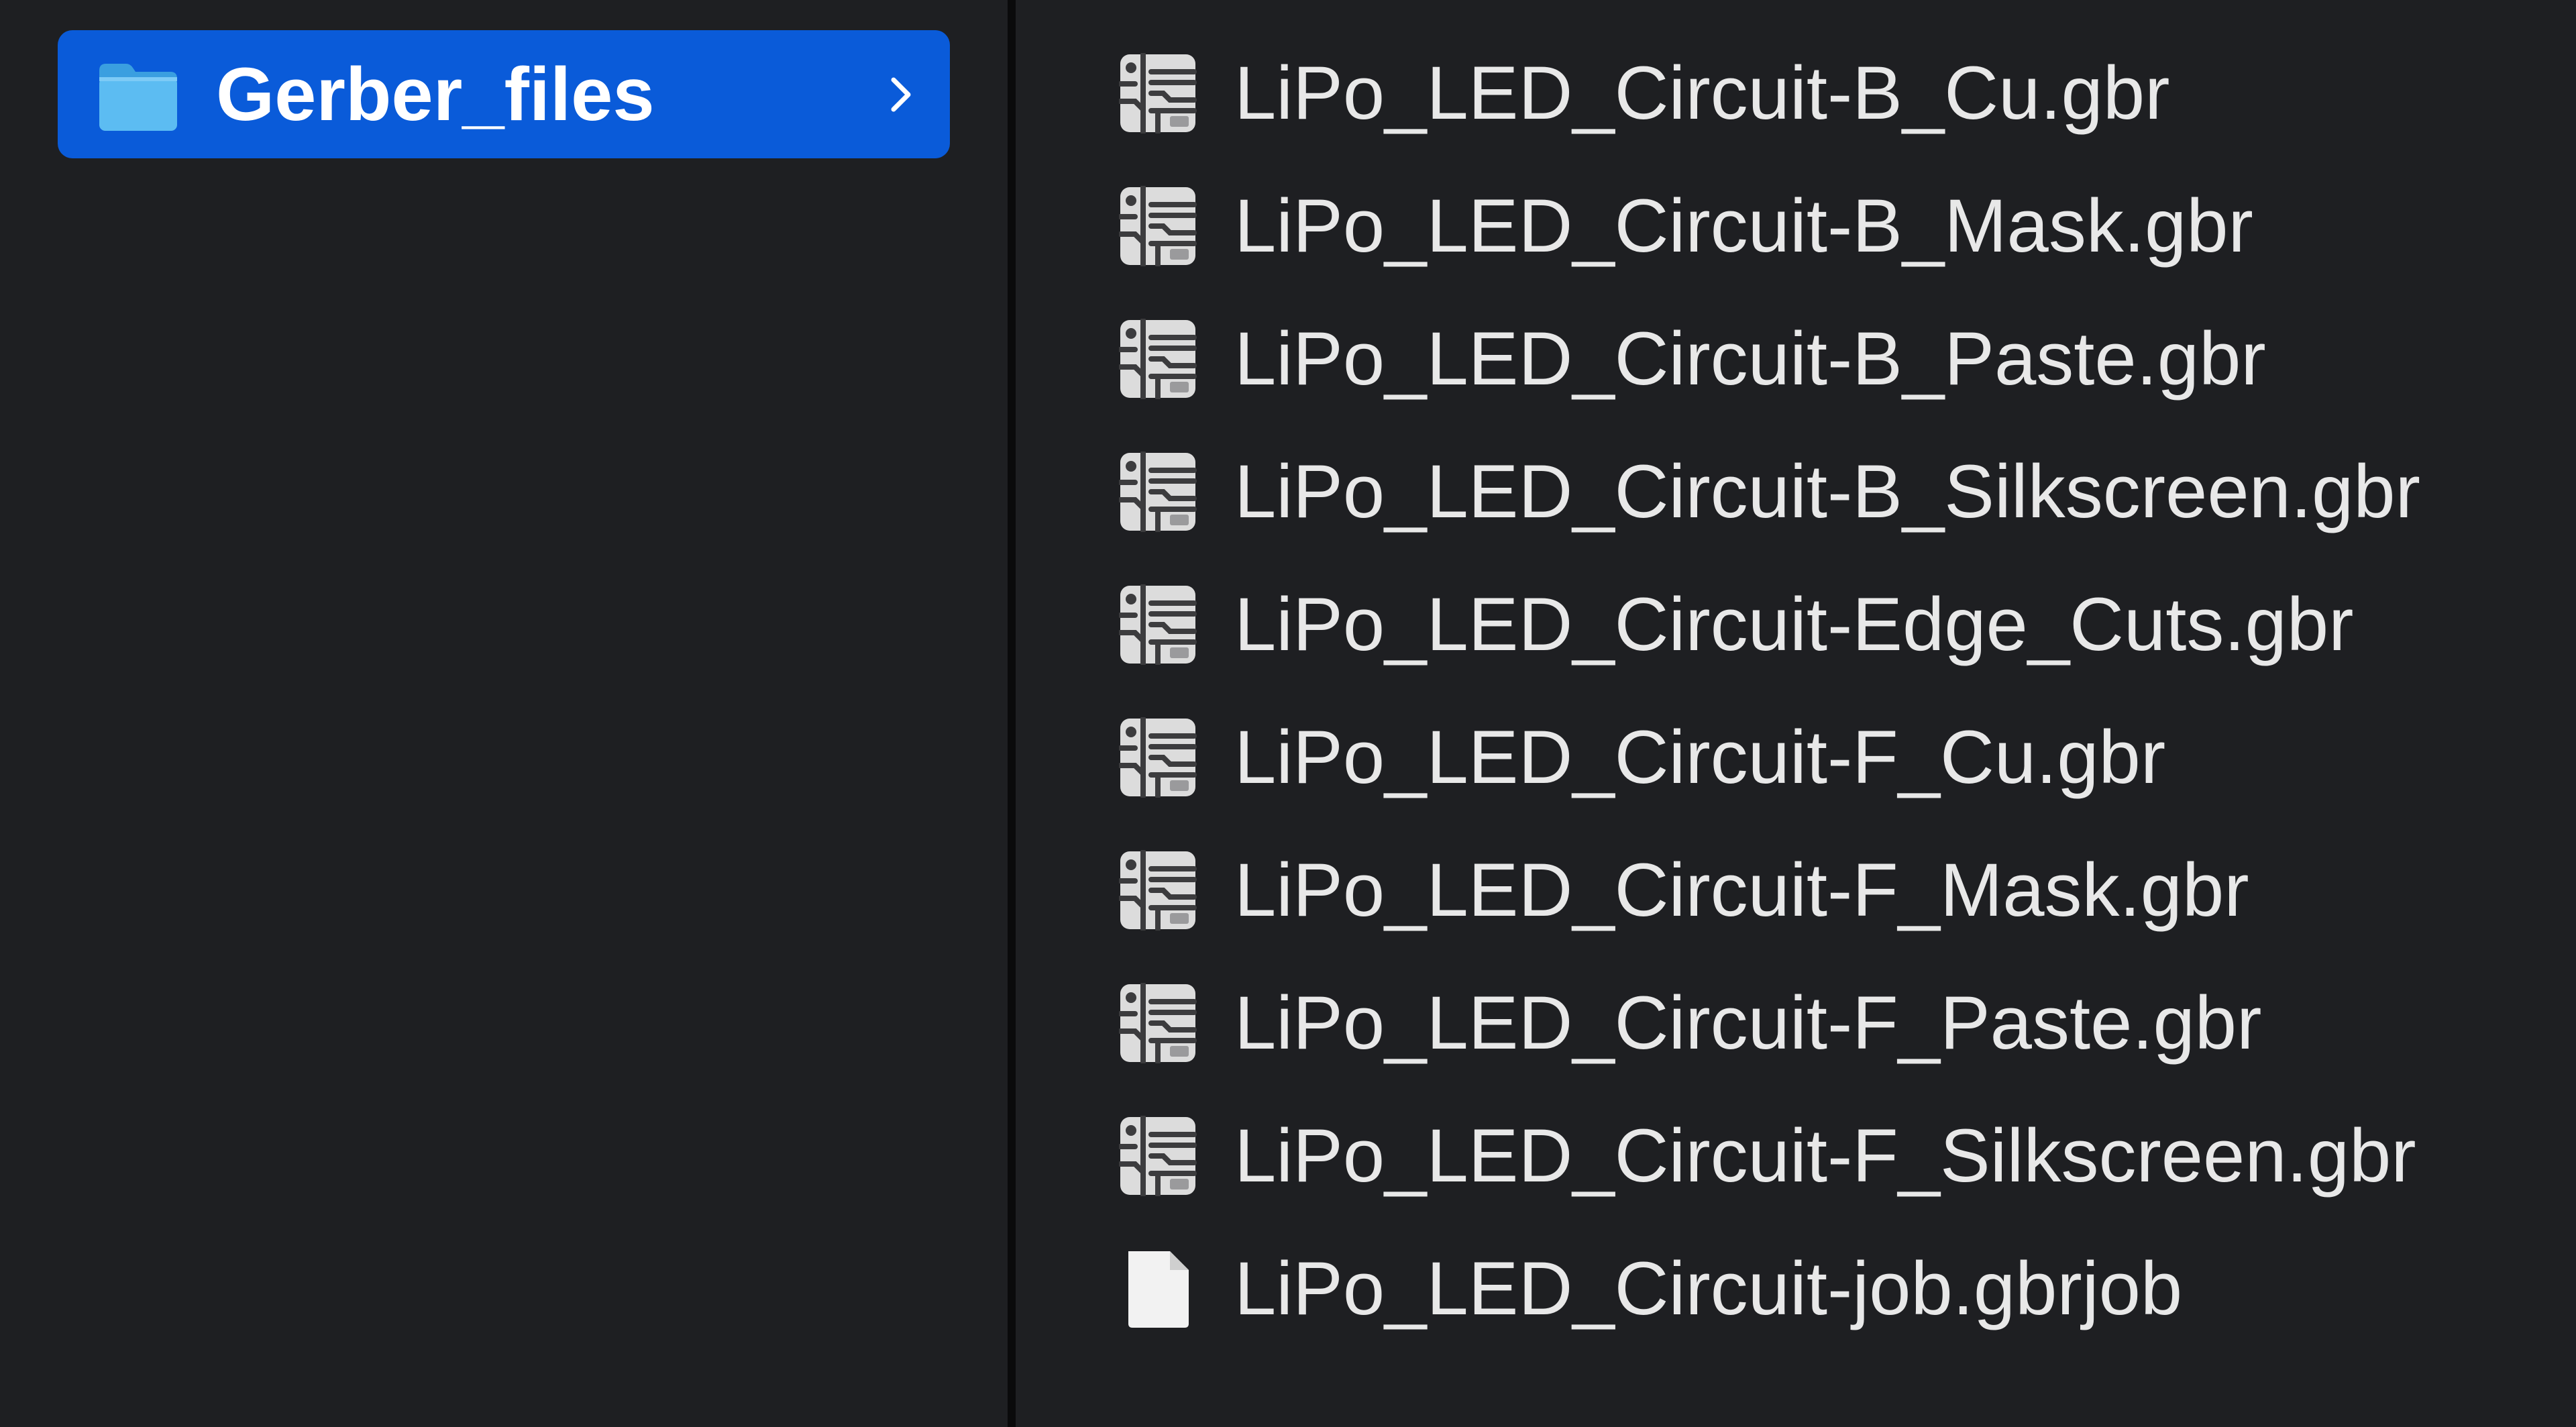 The image size is (2576, 1427). I want to click on file-row: LiPo_LED_Circuit-job.gbrjob, so click(1796, 1289).